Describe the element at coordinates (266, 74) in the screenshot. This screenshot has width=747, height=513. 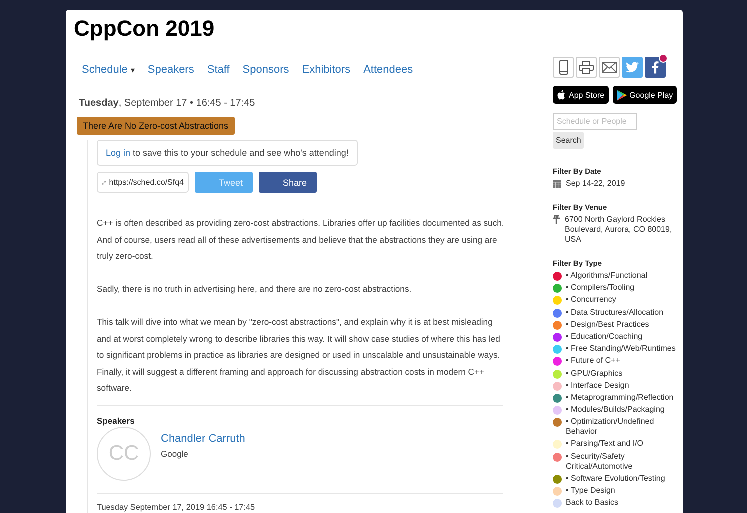
I see `nav-link: Sponsors` at that location.